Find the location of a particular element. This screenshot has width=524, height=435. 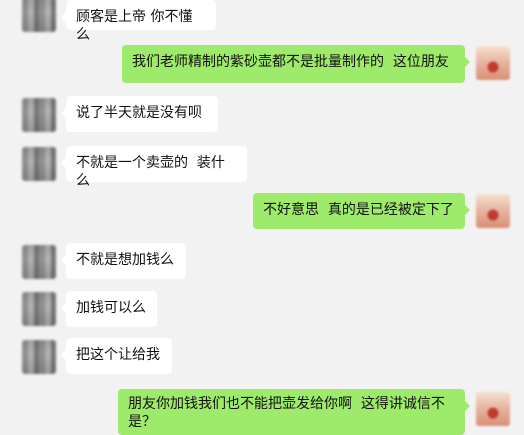

incoming-message-bubble: 不就是想加钱么 is located at coordinates (123, 261).